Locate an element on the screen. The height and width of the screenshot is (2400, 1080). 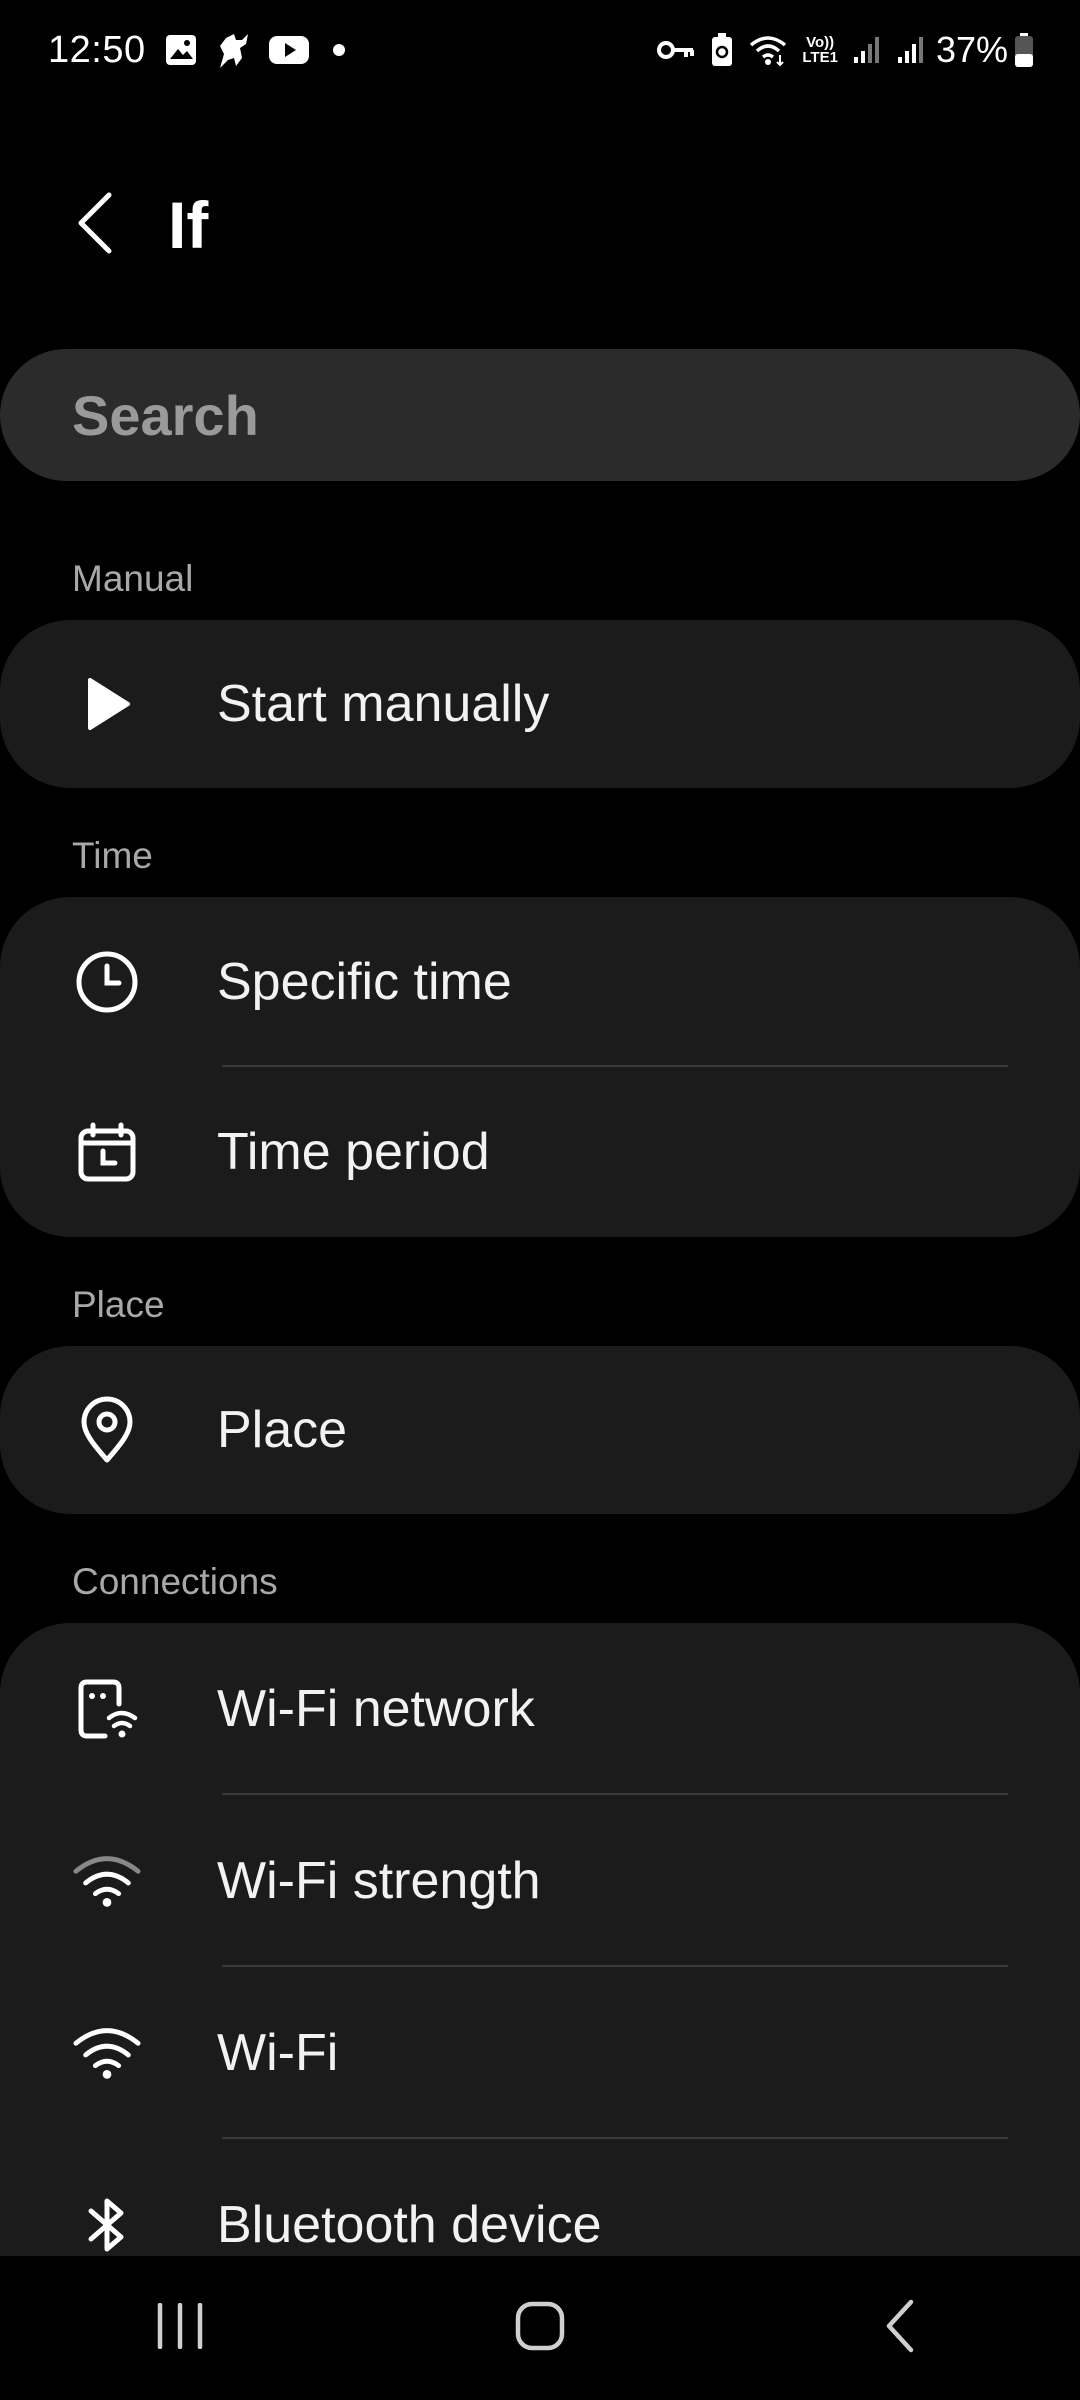
navigation-bar is located at coordinates (540, 2328).